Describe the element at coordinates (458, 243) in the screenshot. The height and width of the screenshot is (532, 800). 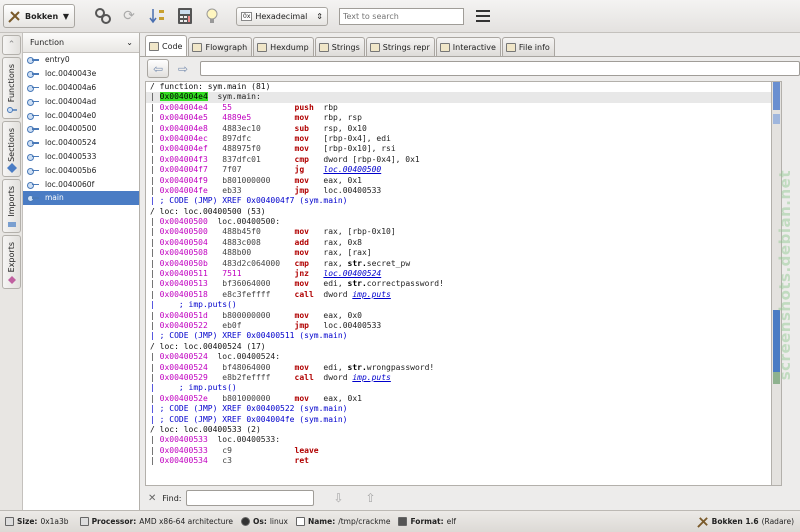
I see `code-line: | 0x00400504 4883c008 add rax, 0x8` at that location.